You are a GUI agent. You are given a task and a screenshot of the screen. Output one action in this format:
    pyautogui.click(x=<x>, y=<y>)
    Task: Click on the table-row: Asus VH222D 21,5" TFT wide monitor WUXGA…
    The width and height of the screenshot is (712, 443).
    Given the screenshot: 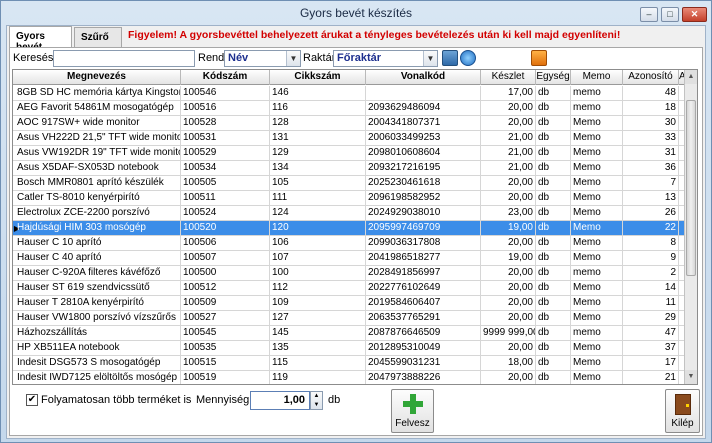 What is the action you would take?
    pyautogui.click(x=349, y=138)
    